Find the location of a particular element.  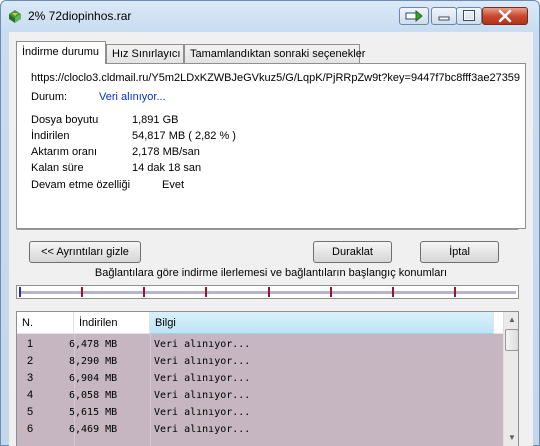

row-downloaded: 5,615 MB is located at coordinates (93, 412).